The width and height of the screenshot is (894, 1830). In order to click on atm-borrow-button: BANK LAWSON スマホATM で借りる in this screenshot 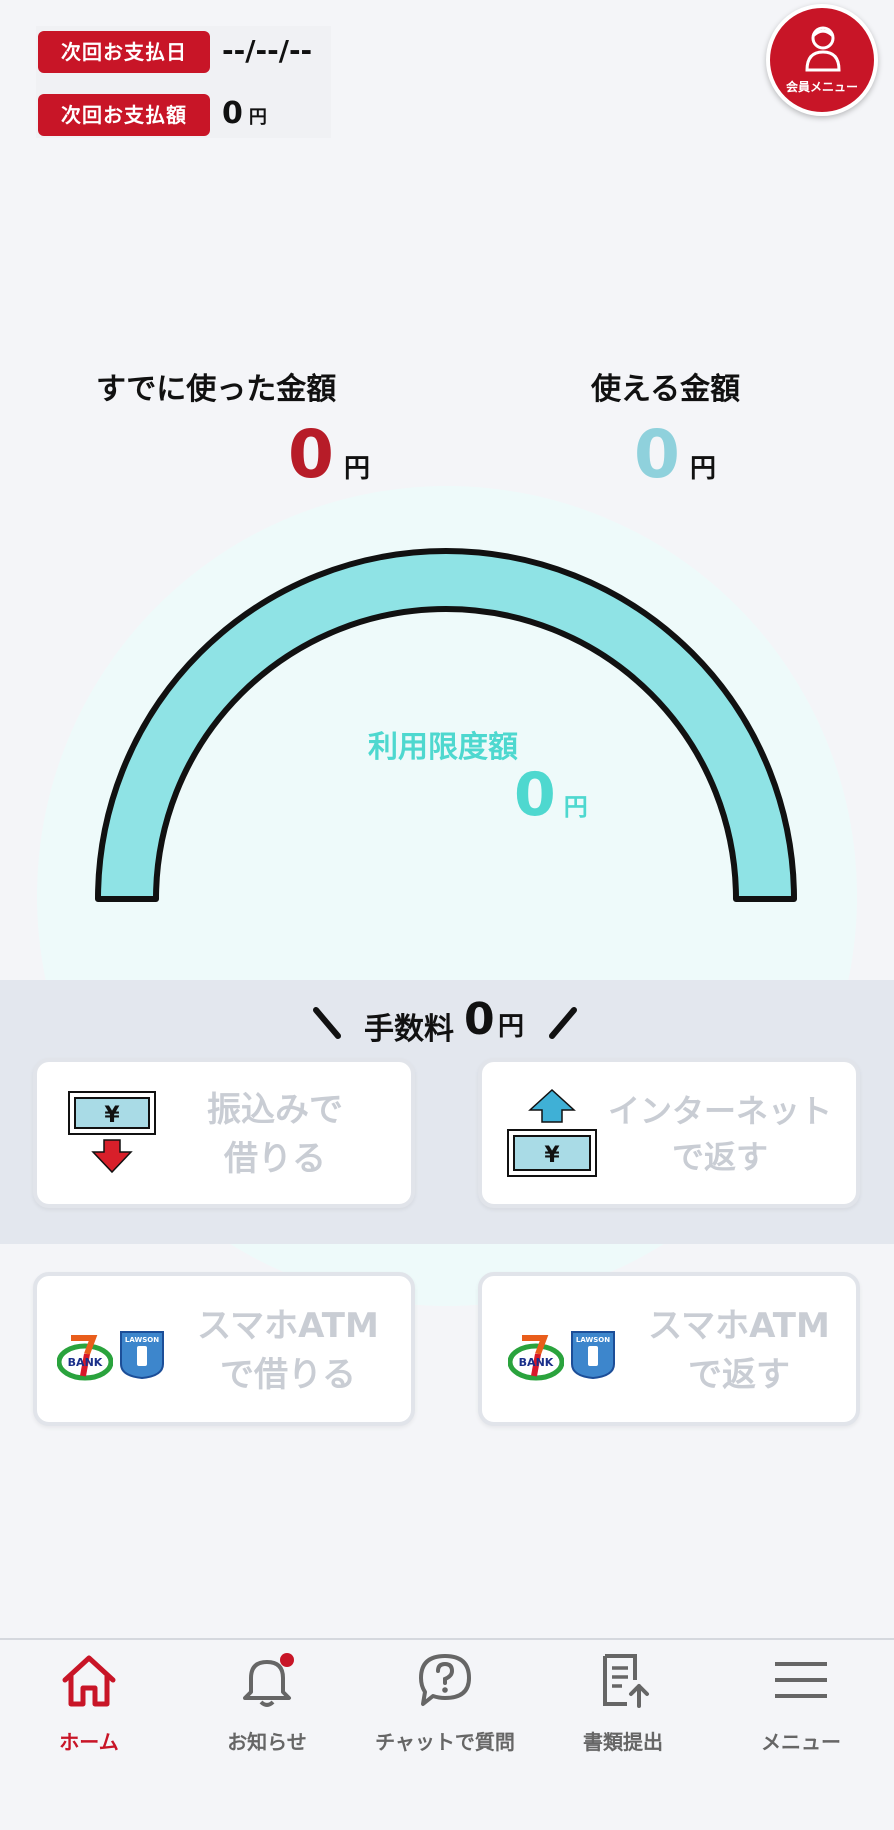, I will do `click(224, 1349)`.